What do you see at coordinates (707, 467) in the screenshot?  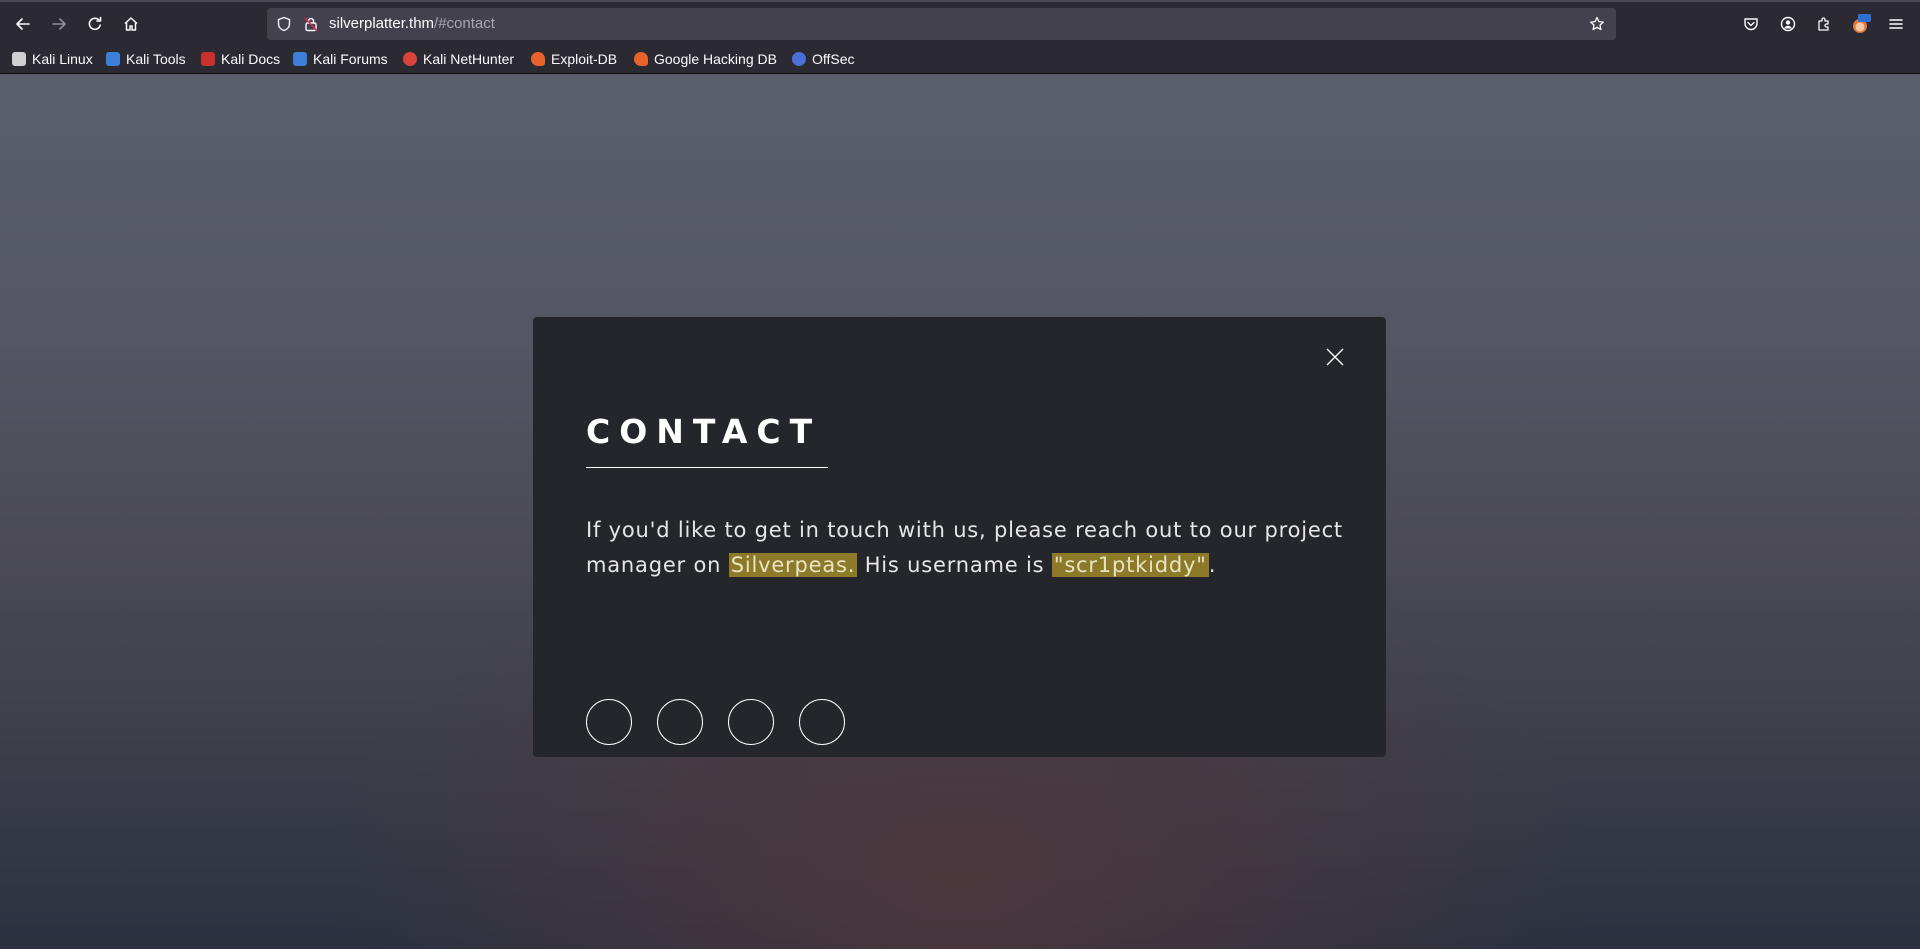 I see `title-underline` at bounding box center [707, 467].